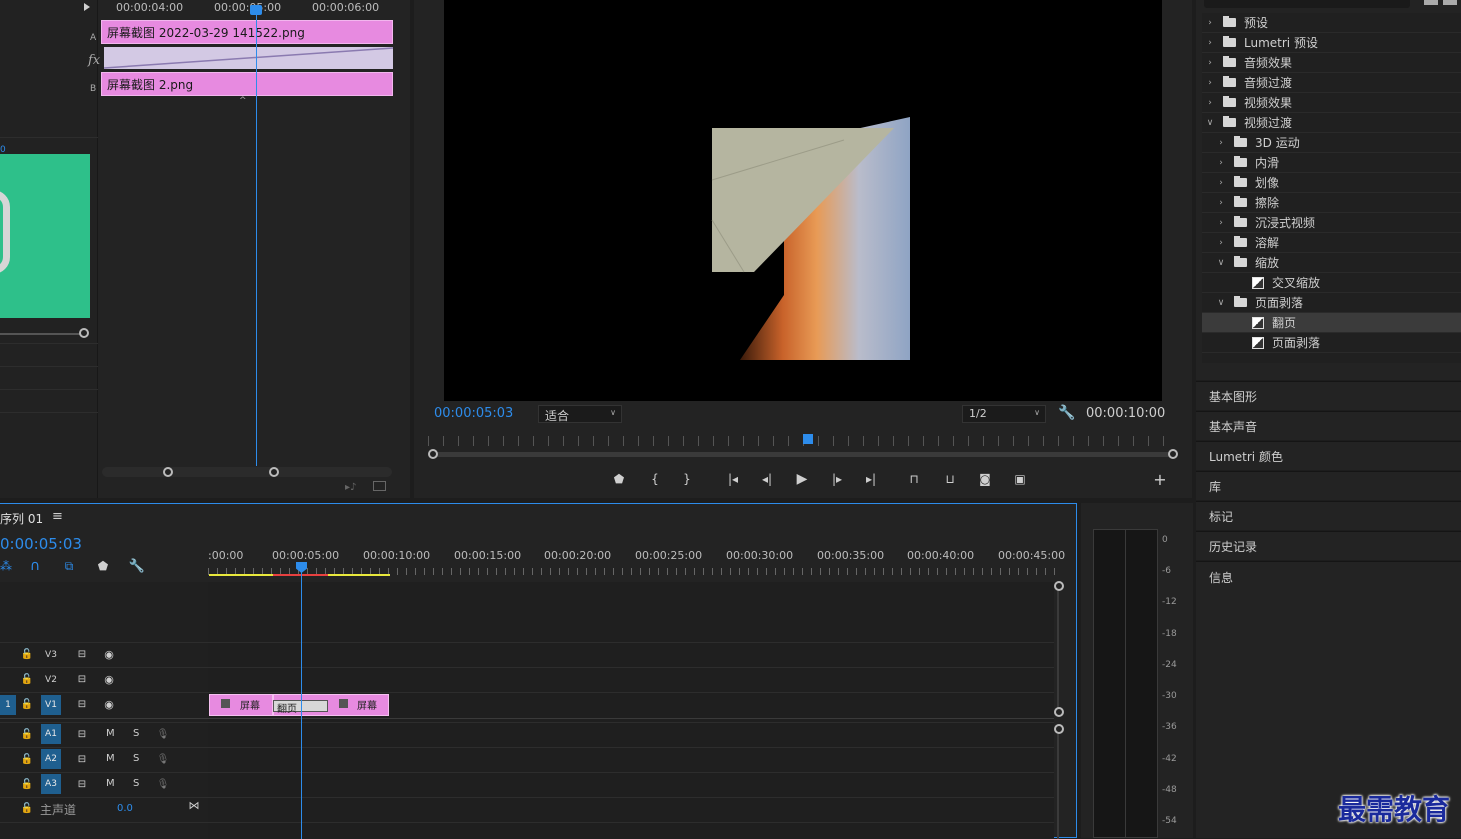 Image resolution: width=1461 pixels, height=839 pixels. Describe the element at coordinates (1020, 479) in the screenshot. I see `compare-view-icon: ▣` at that location.